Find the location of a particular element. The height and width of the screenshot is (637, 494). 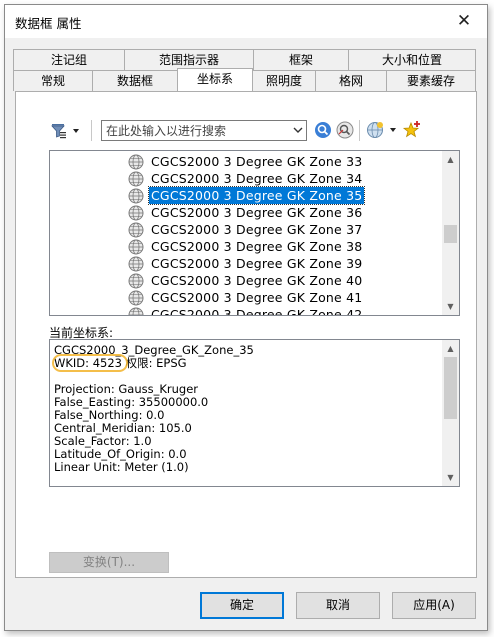

search-input is located at coordinates (195, 130).